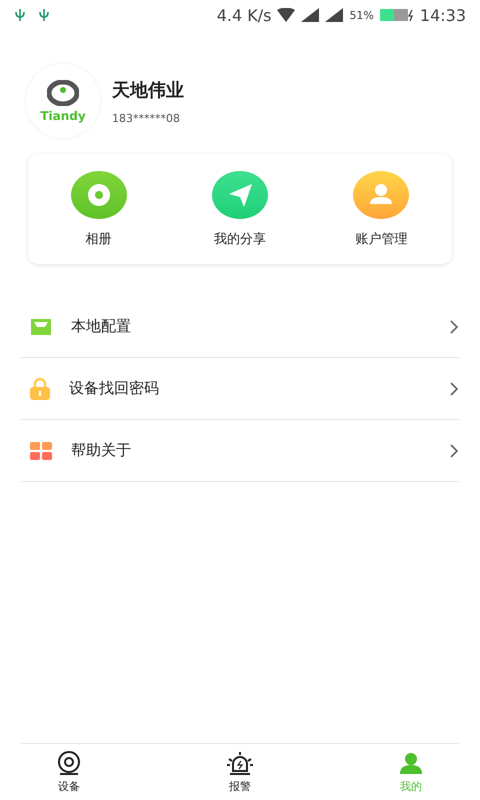 This screenshot has height=800, width=480. Describe the element at coordinates (40, 388) in the screenshot. I see `lock-icon` at that location.